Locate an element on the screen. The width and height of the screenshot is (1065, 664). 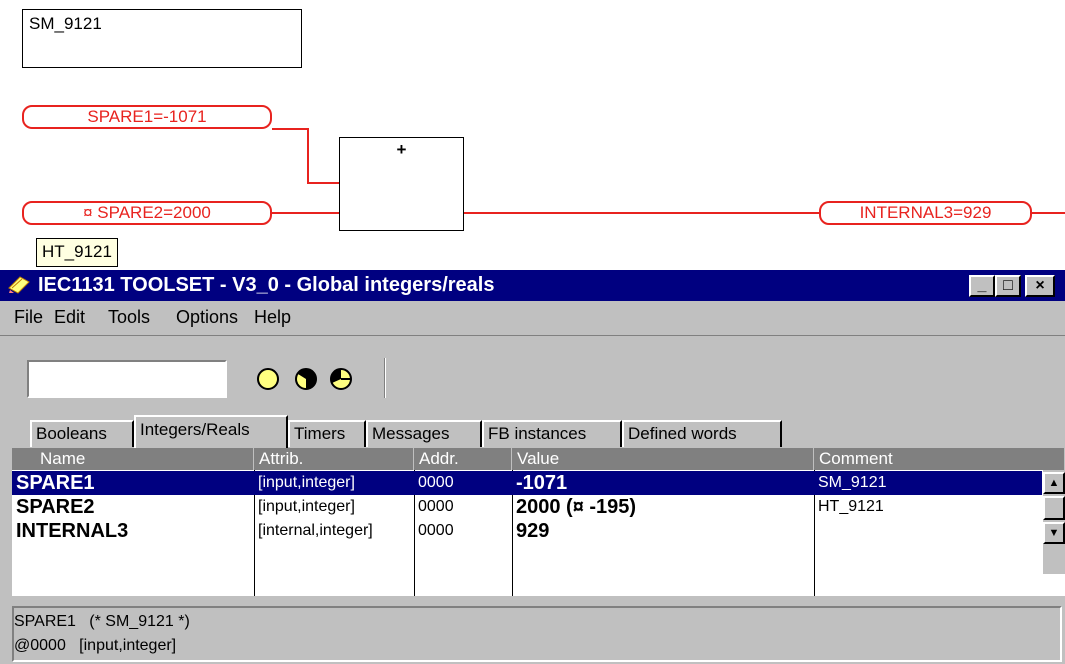
cell-value: 929 is located at coordinates (533, 531).